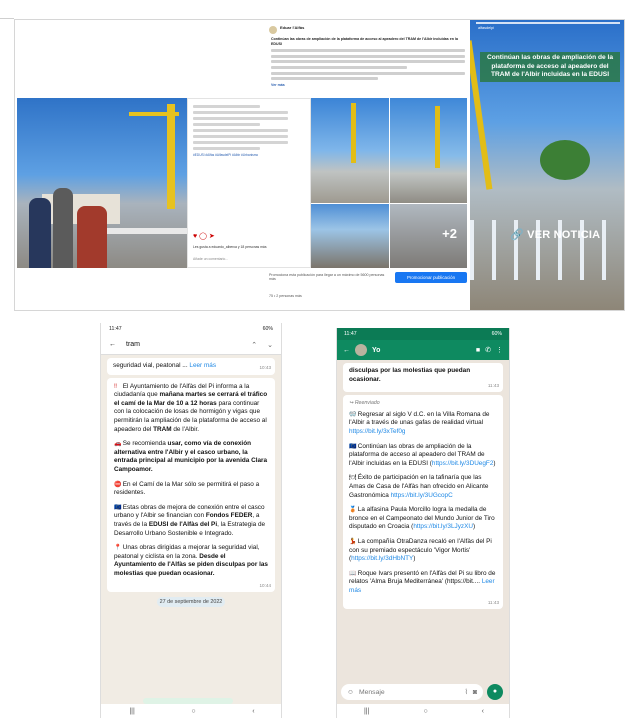 The width and height of the screenshot is (625, 718). Describe the element at coordinates (353, 573) in the screenshot. I see `book-icon: 📖` at that location.